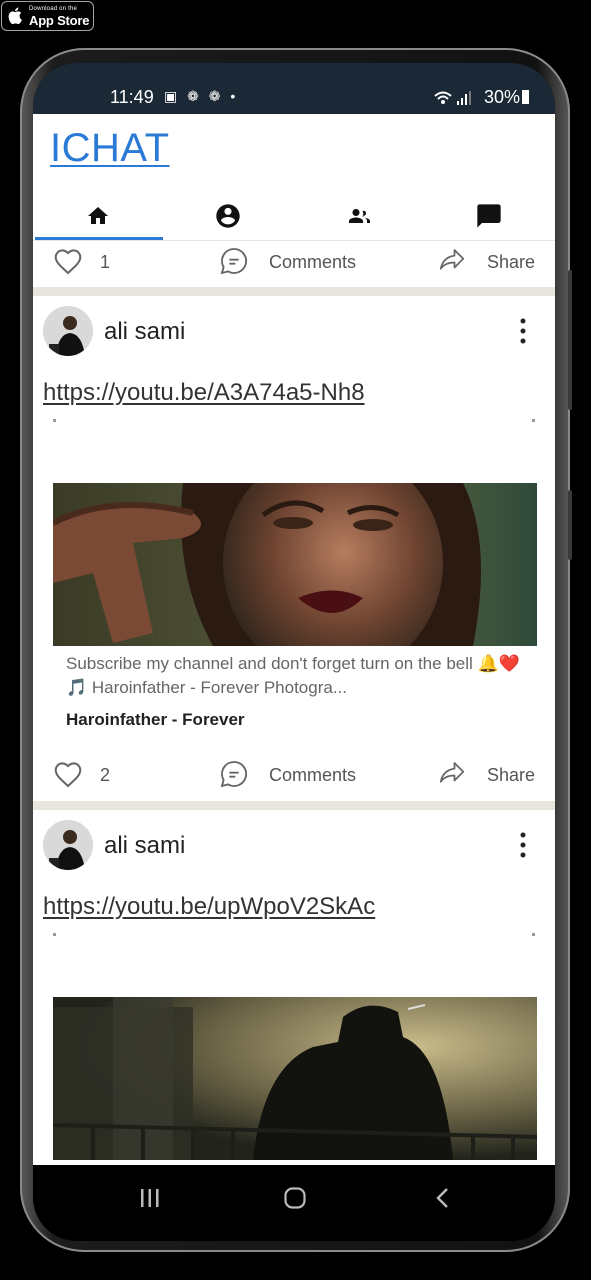 This screenshot has width=591, height=1280. I want to click on post-actions: 1 Comments Share, so click(294, 263).